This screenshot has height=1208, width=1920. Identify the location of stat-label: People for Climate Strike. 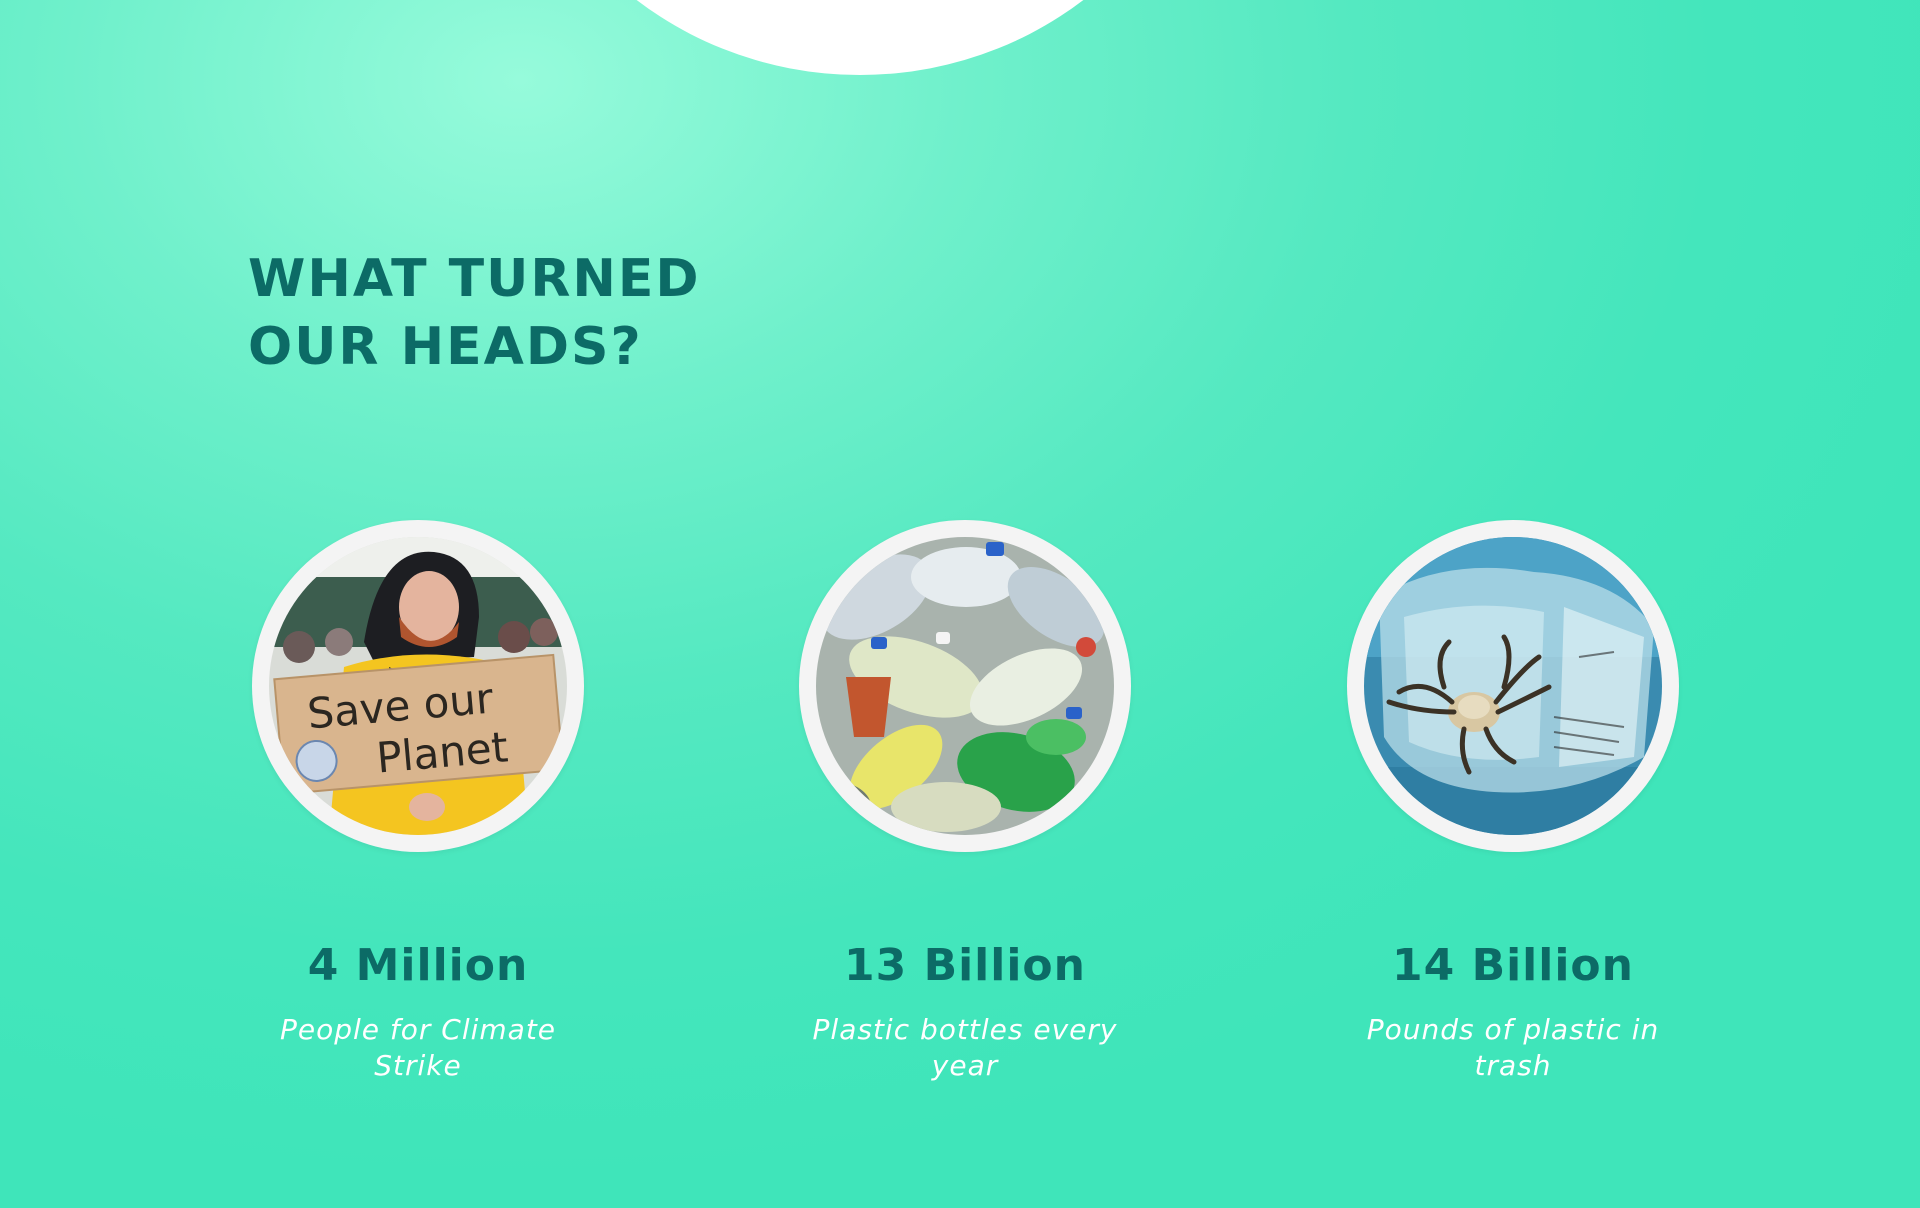
(418, 1047).